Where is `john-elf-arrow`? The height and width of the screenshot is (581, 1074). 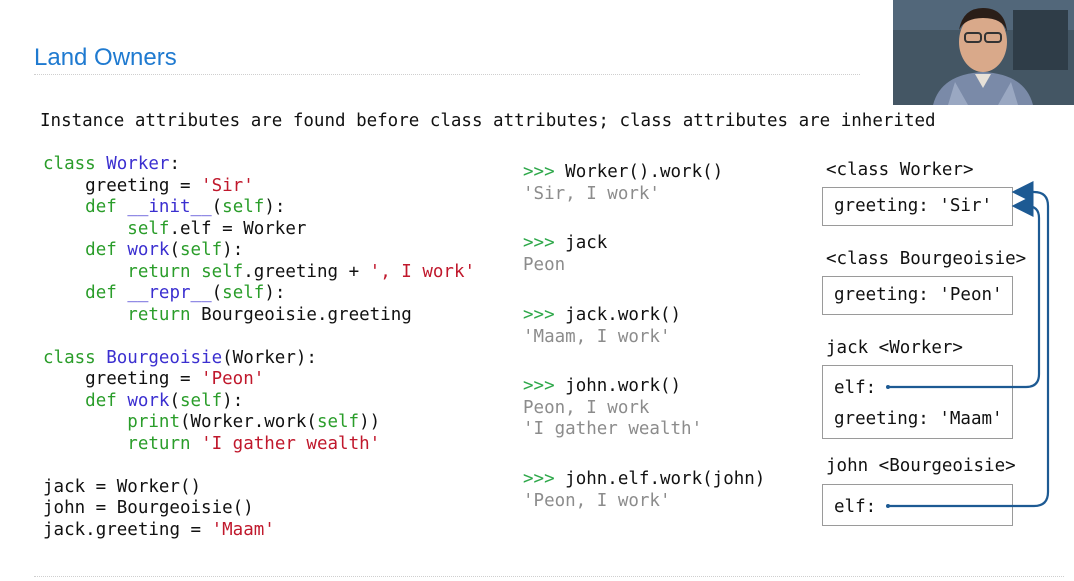
john-elf-arrow is located at coordinates (969, 344).